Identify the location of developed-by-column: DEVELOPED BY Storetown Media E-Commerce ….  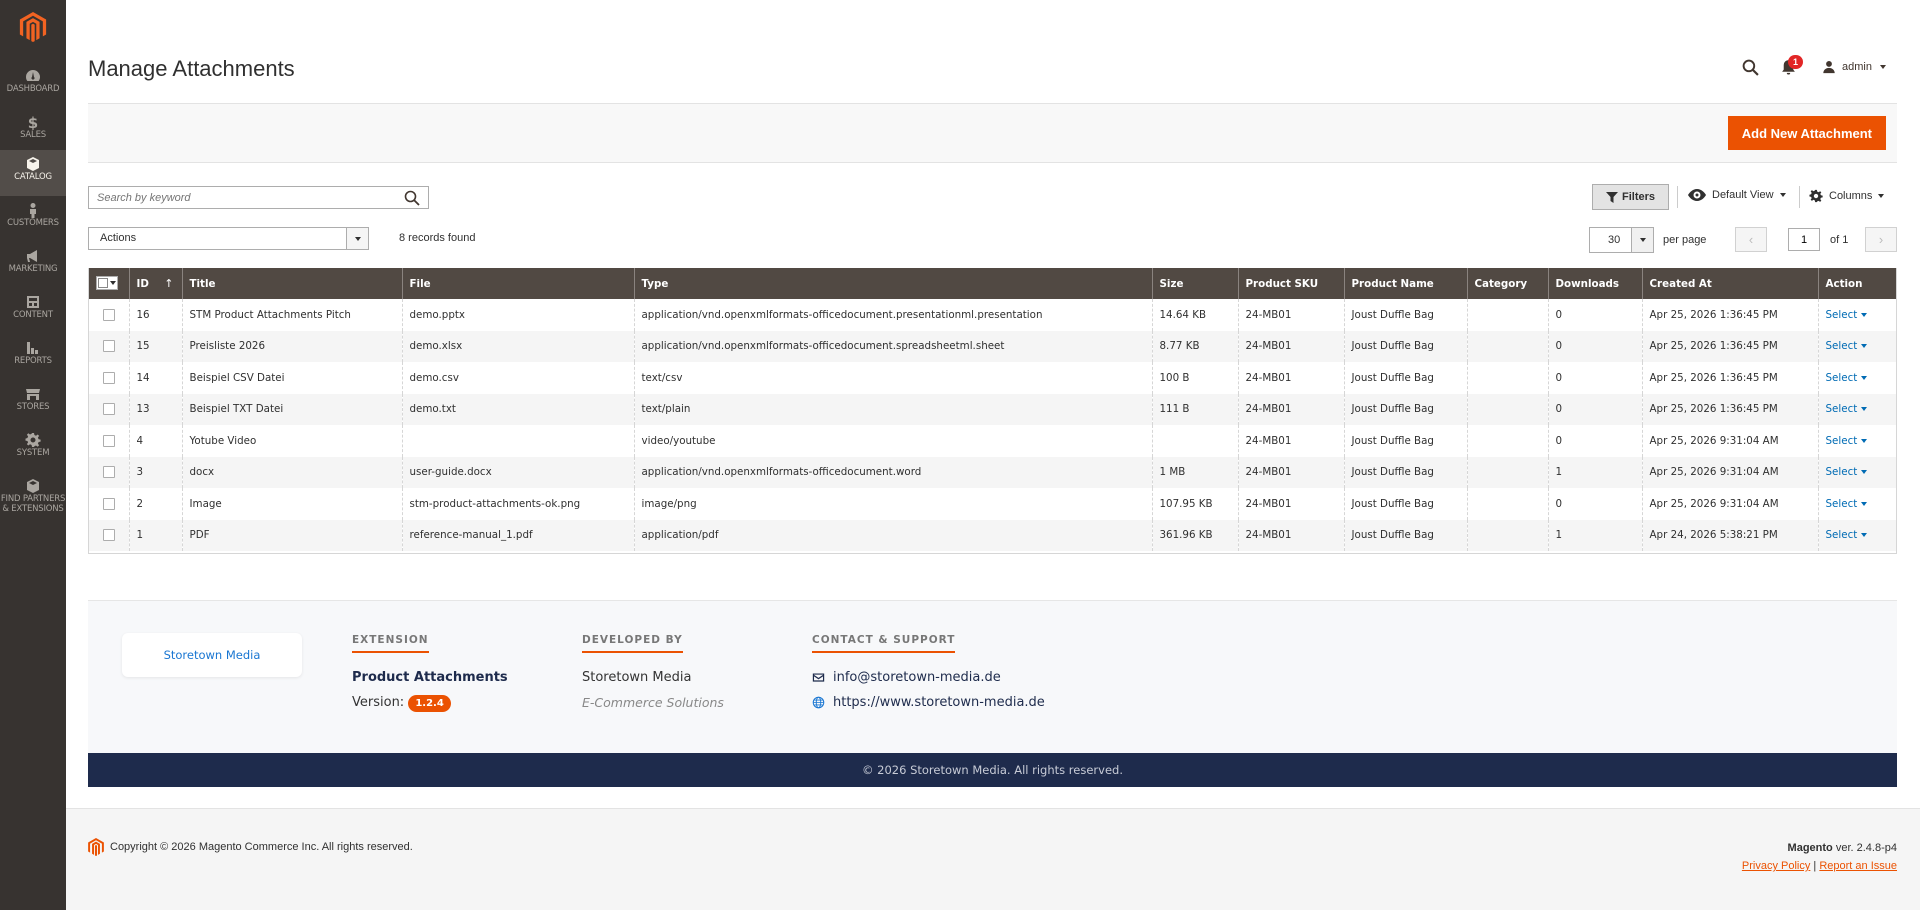
(653, 674).